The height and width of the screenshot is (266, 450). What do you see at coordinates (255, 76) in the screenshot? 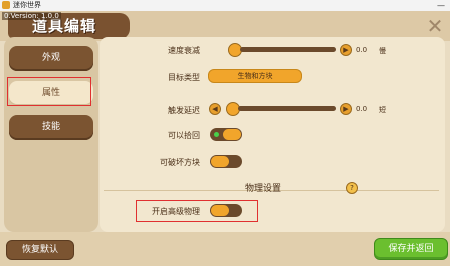
I see `target-type-button: 生物和方块` at bounding box center [255, 76].